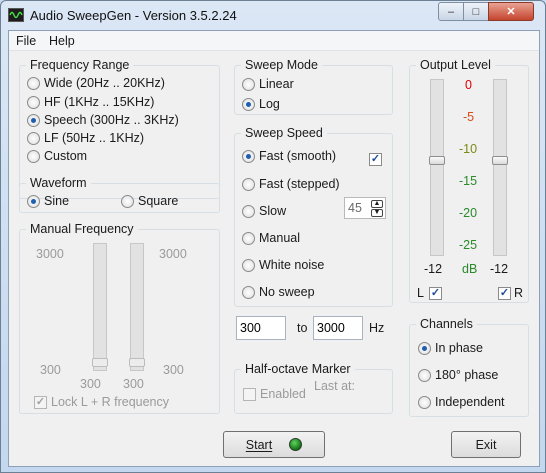  What do you see at coordinates (292, 265) in the screenshot?
I see `sweep-speed-label: White noise` at bounding box center [292, 265].